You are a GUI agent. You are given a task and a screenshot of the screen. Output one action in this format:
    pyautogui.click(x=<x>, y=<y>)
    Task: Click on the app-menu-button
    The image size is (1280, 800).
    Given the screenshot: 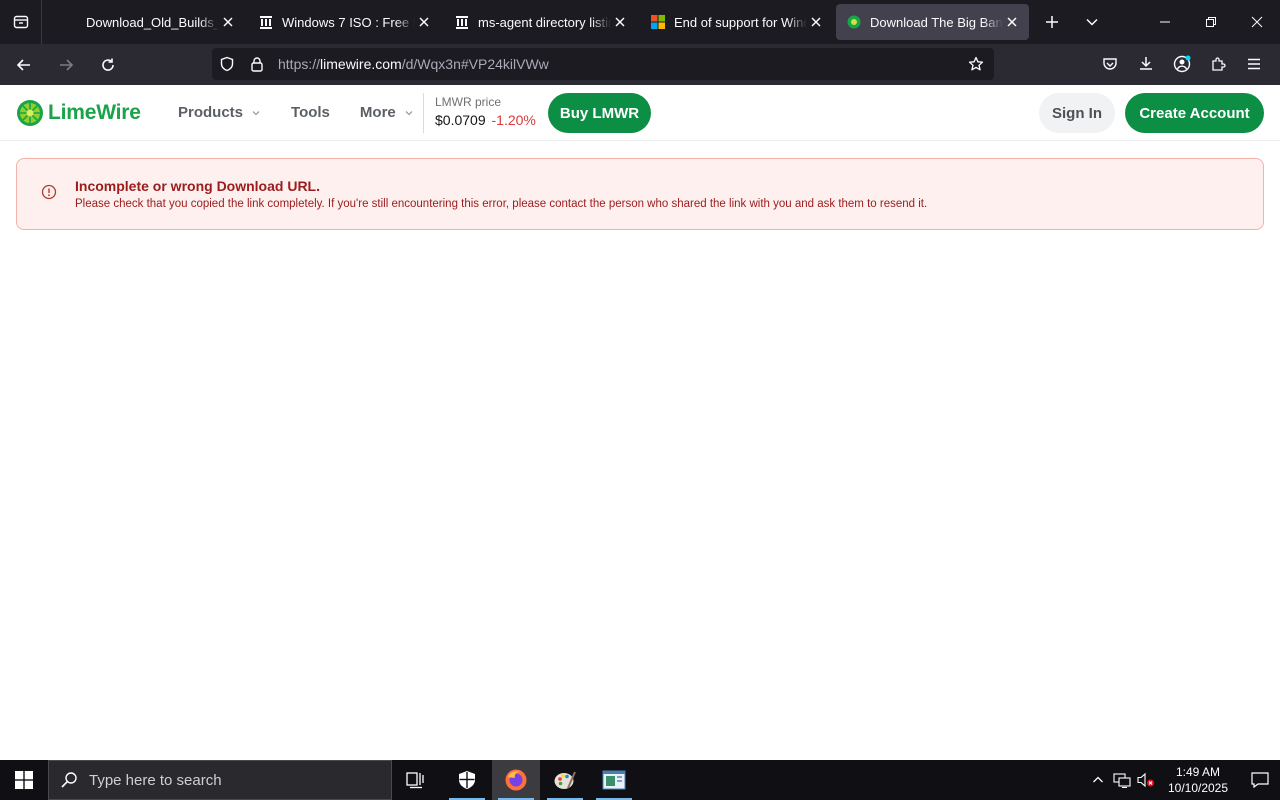 What is the action you would take?
    pyautogui.click(x=1254, y=64)
    